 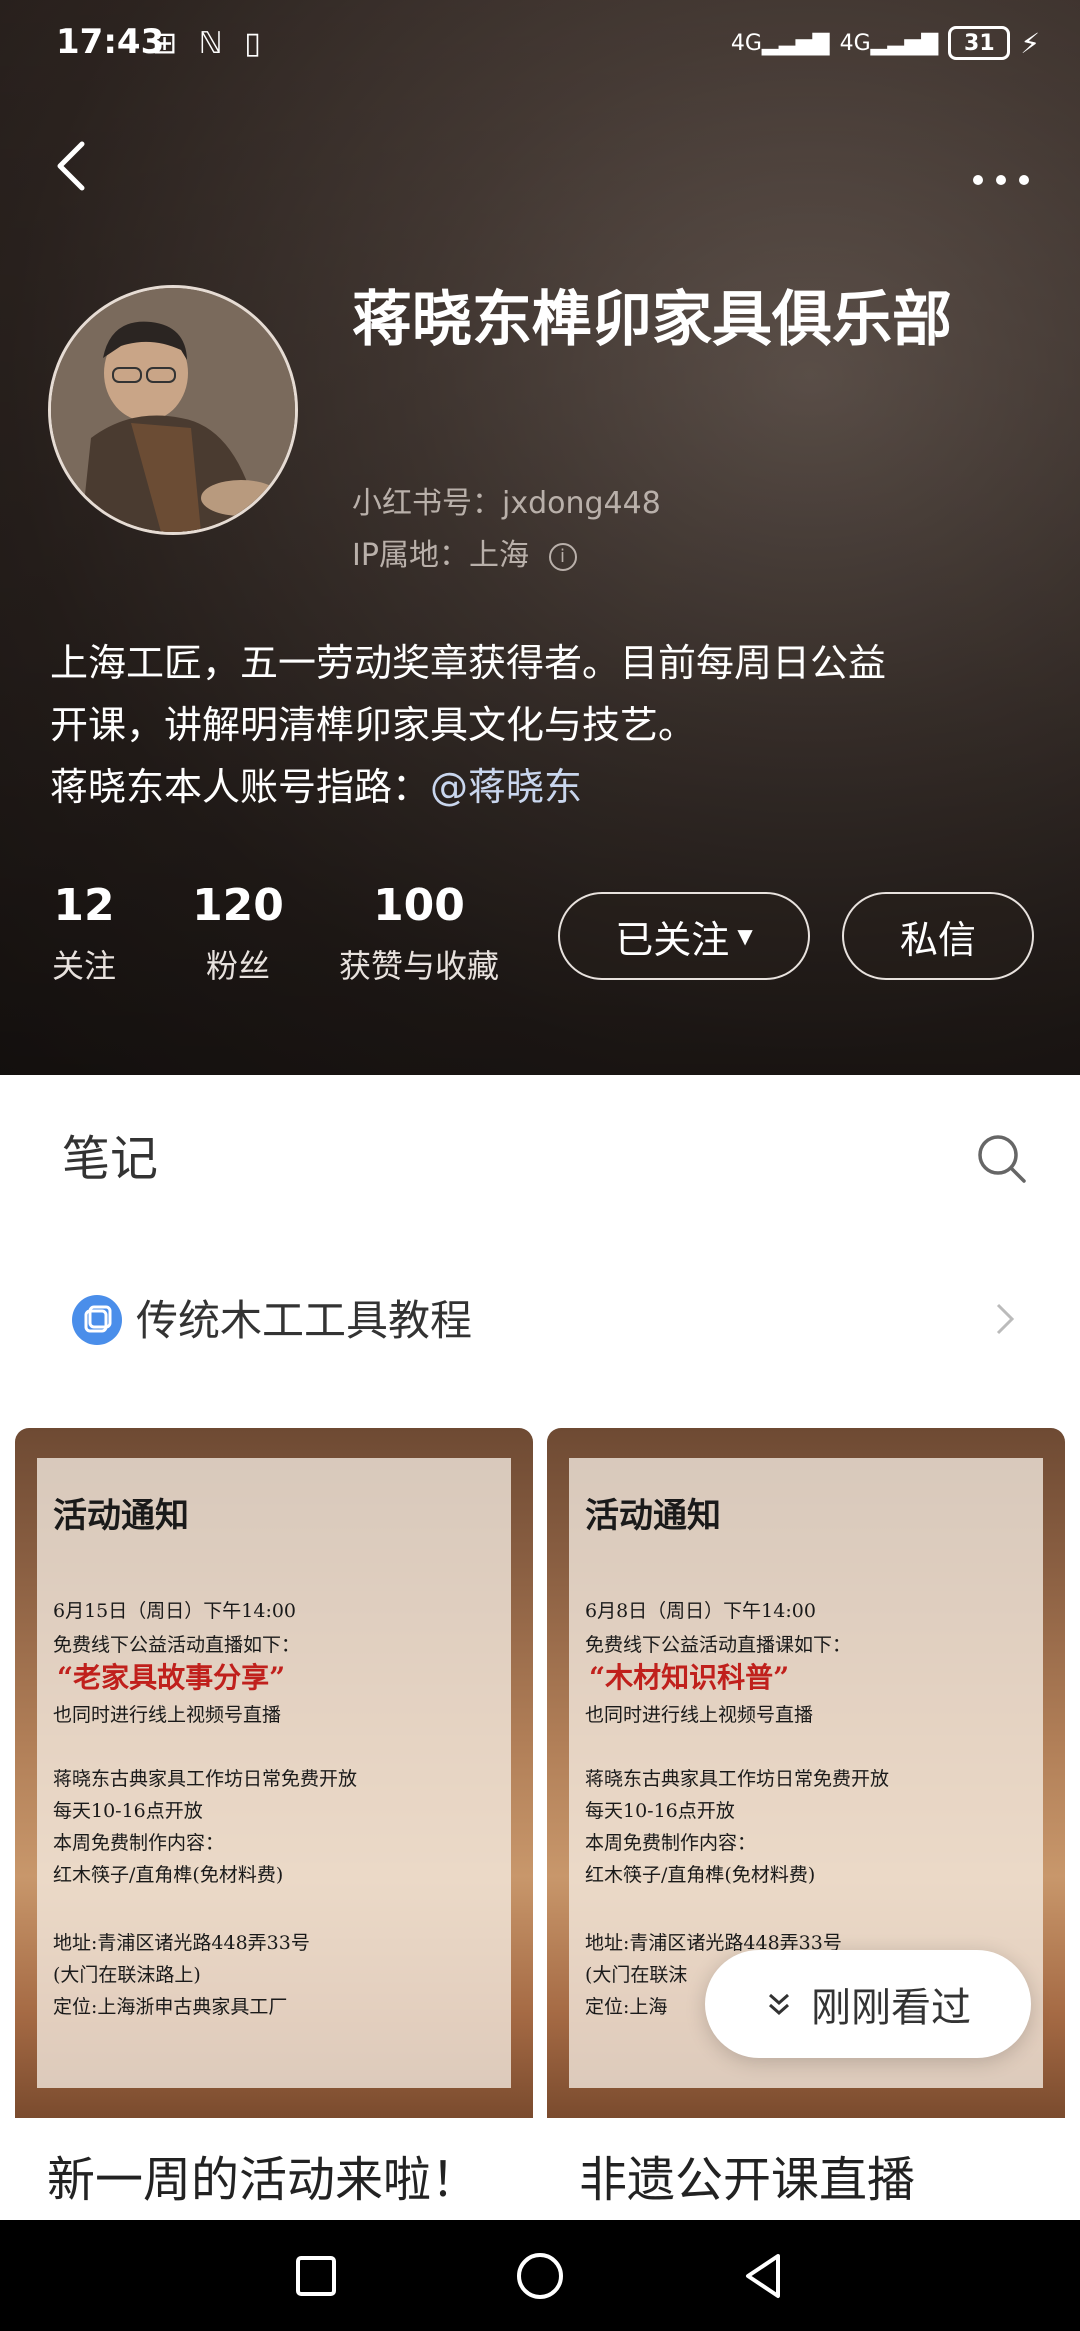 I want to click on back-triangle-icon, so click(x=764, y=2276).